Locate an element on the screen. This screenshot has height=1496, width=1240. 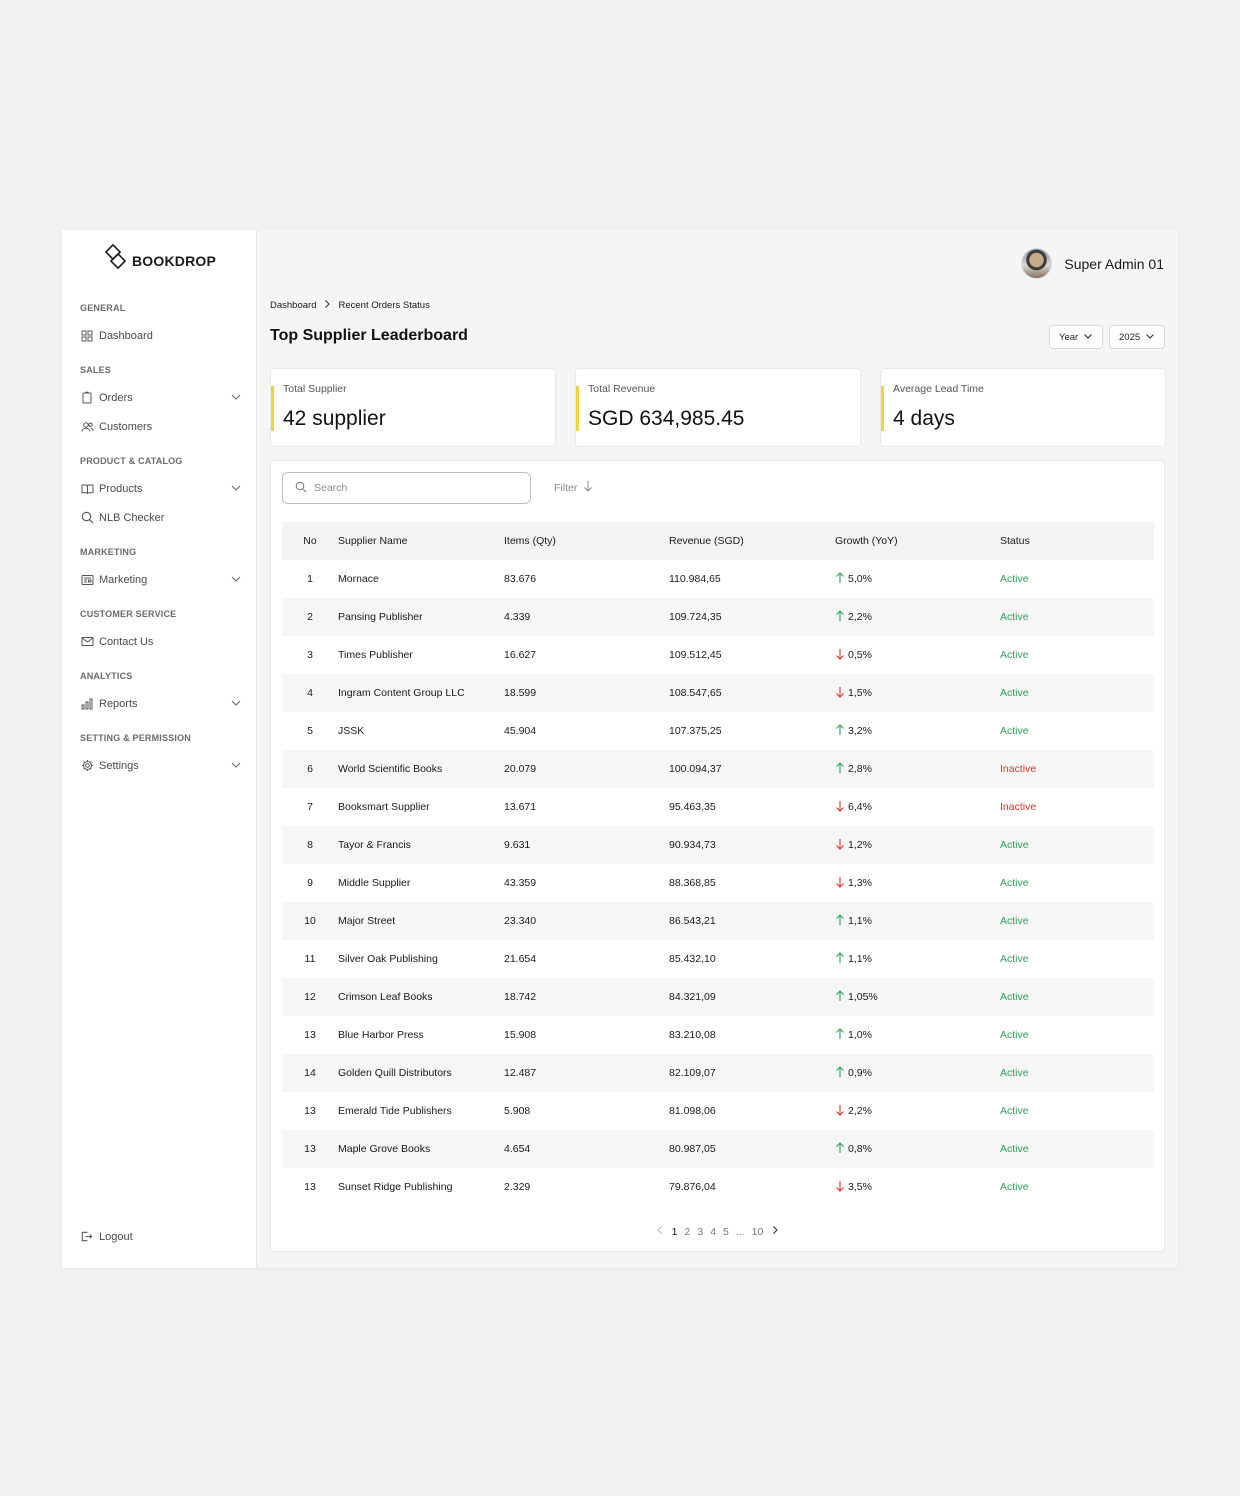
page-link: 1 is located at coordinates (675, 1232).